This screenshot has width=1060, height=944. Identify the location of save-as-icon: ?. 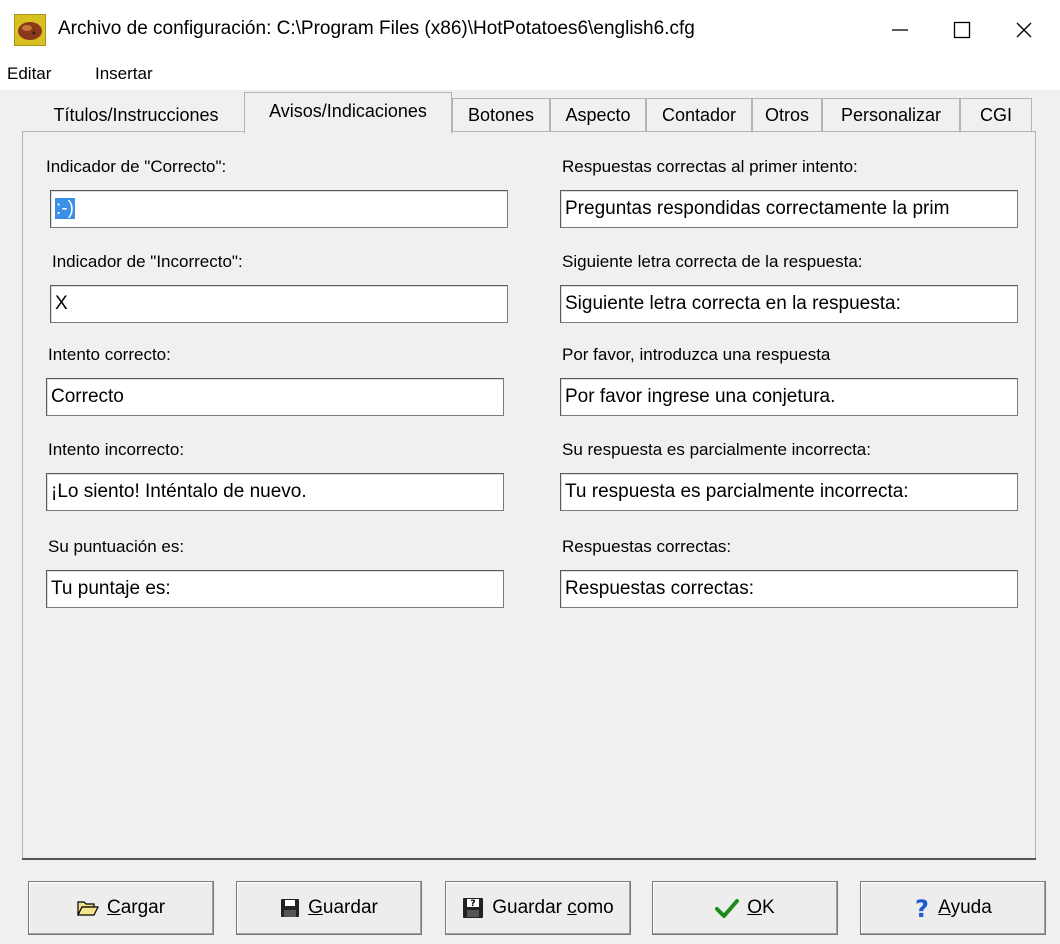
(473, 908).